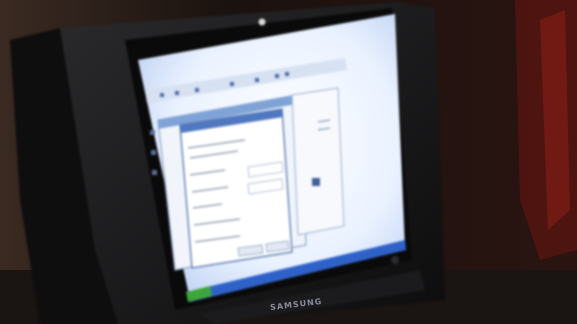 The image size is (577, 324). Describe the element at coordinates (395, 260) in the screenshot. I see `power-button` at that location.